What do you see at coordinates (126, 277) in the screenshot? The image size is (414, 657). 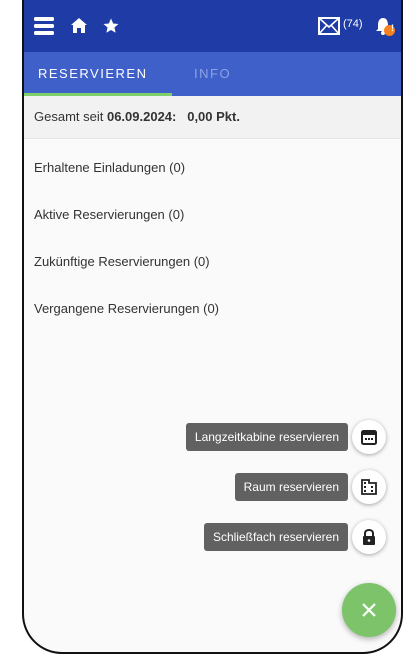 I see `list-item-future-reservations: Zukünftige Reservierungen (0)` at bounding box center [126, 277].